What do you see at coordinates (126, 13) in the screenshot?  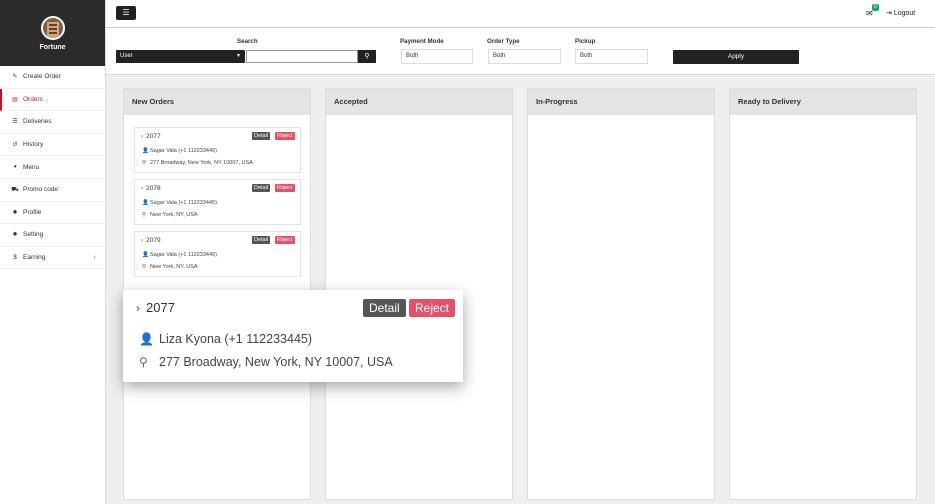 I see `hamburger-menu-button: ☰` at bounding box center [126, 13].